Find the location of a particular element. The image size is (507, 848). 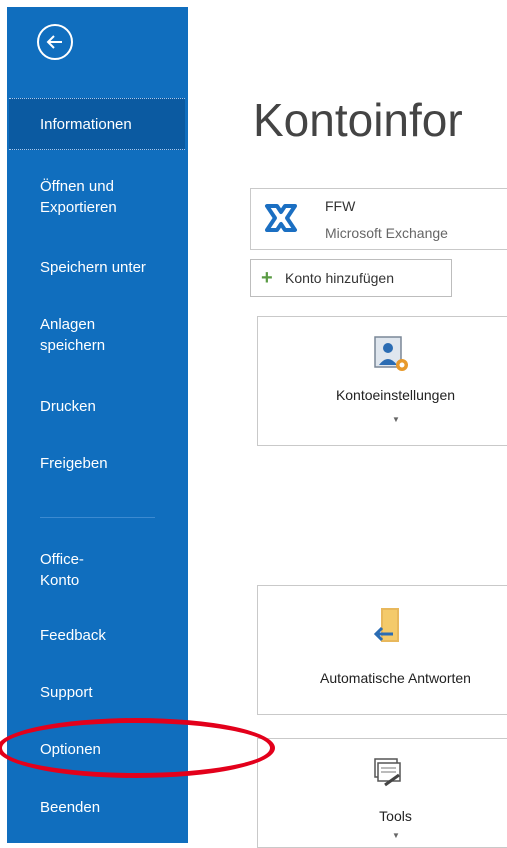

nav-label: Exportieren is located at coordinates (78, 207).